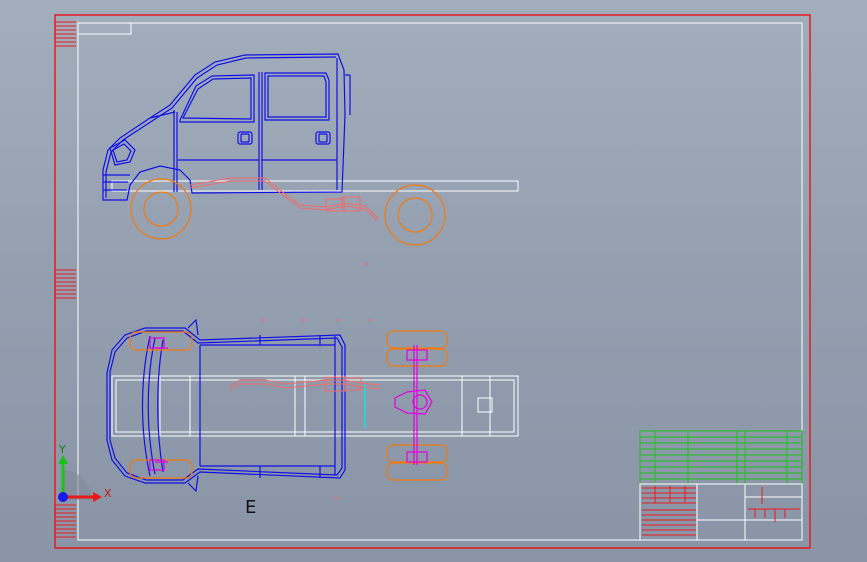  Describe the element at coordinates (62, 449) in the screenshot. I see `y-axis-label: Y` at that location.